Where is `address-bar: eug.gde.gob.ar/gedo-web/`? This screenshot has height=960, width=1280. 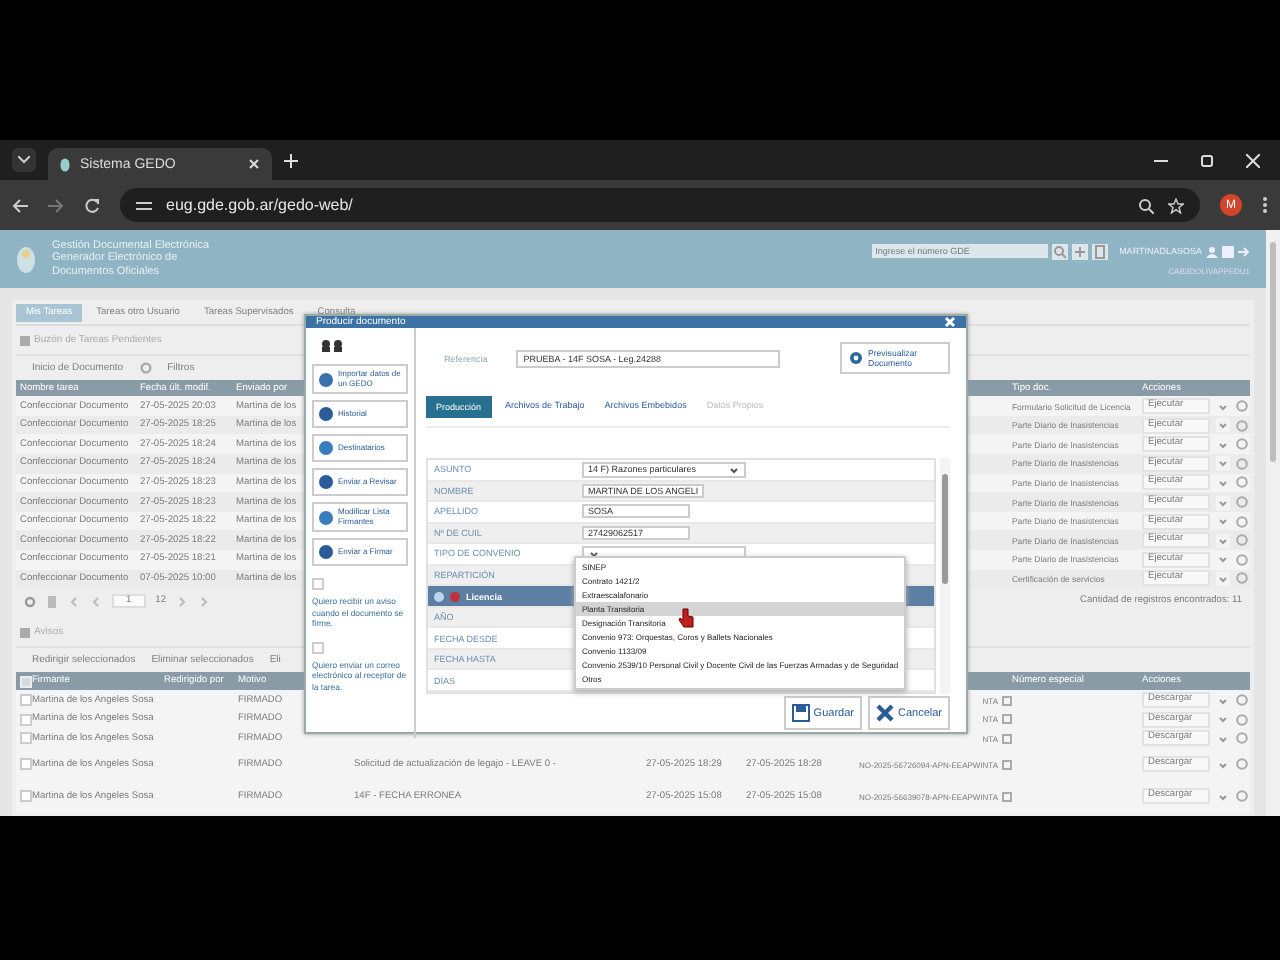 address-bar: eug.gde.gob.ar/gedo-web/ is located at coordinates (660, 205).